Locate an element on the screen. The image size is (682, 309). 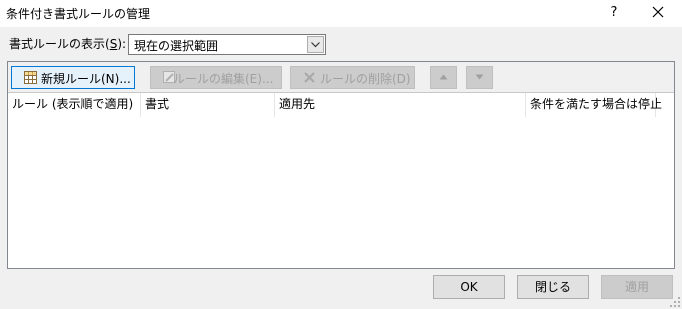
column-format: 書式 is located at coordinates (208, 105).